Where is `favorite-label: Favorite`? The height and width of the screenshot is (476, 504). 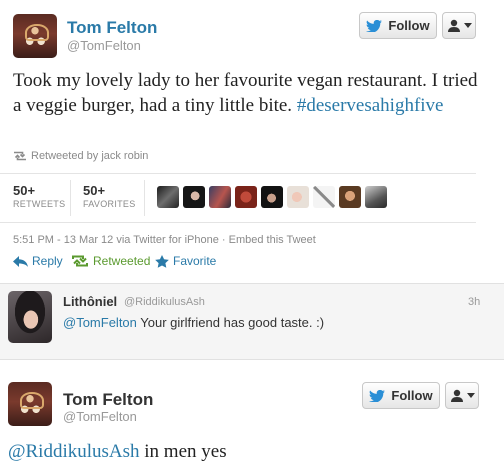 favorite-label: Favorite is located at coordinates (195, 261).